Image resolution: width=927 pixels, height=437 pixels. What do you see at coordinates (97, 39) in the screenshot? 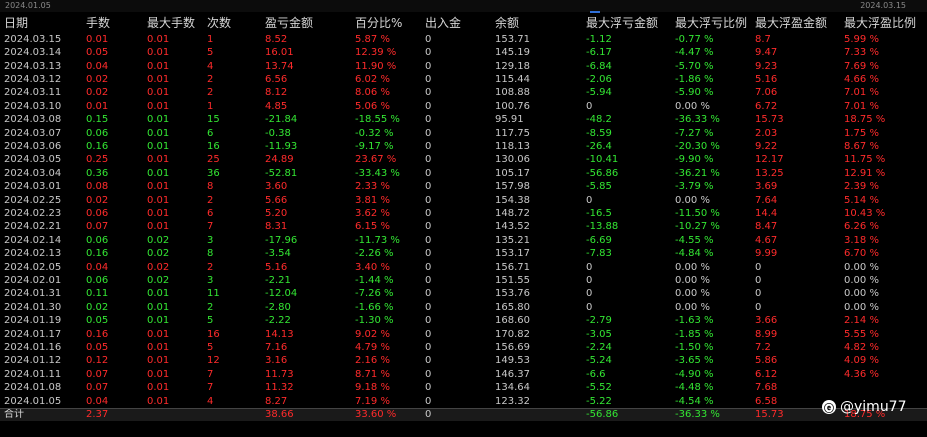
I see `row-lots: 0.01` at bounding box center [97, 39].